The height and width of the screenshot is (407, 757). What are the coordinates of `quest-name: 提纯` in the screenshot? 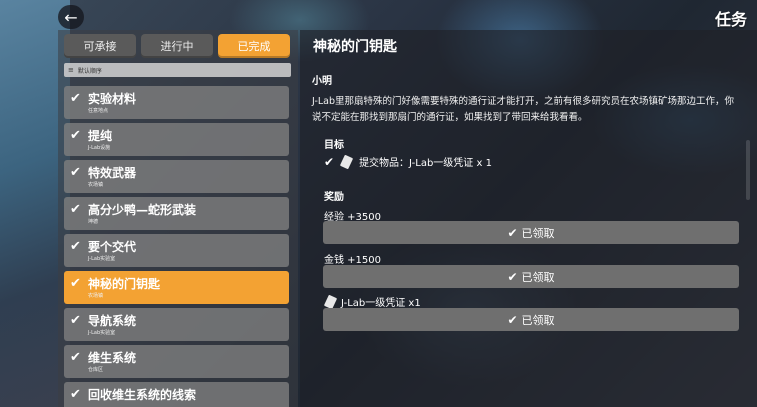 It's located at (100, 136).